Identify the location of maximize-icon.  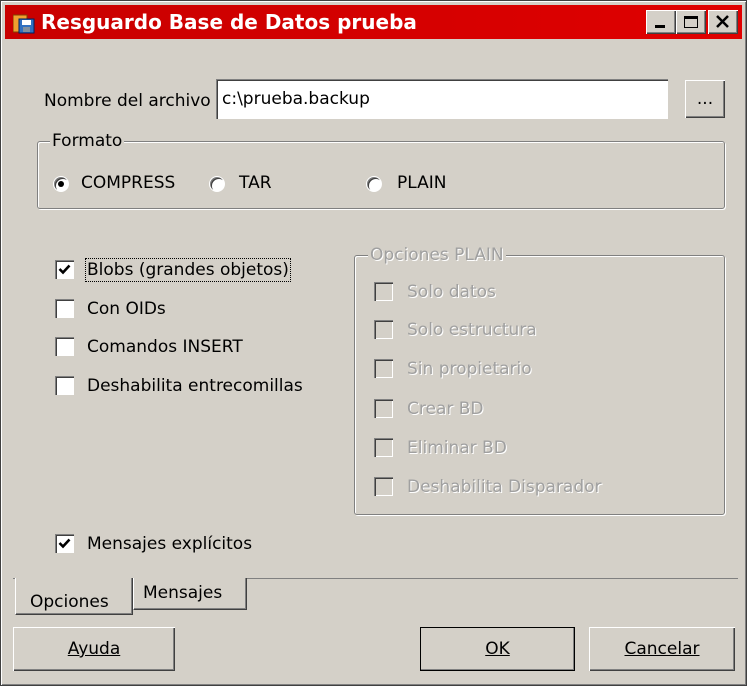
(691, 22).